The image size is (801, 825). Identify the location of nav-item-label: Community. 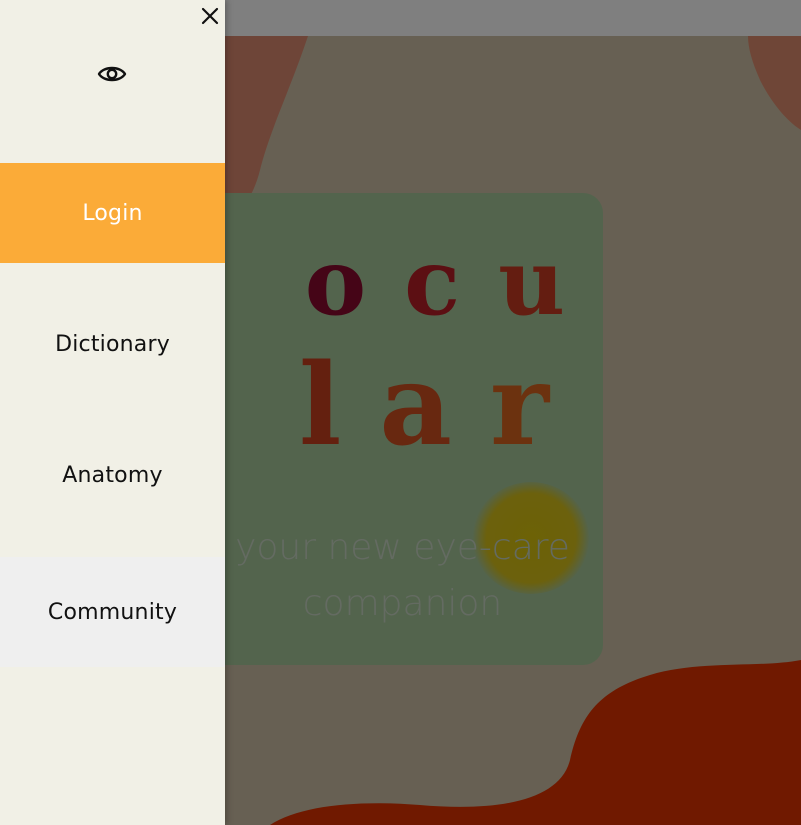
(112, 612).